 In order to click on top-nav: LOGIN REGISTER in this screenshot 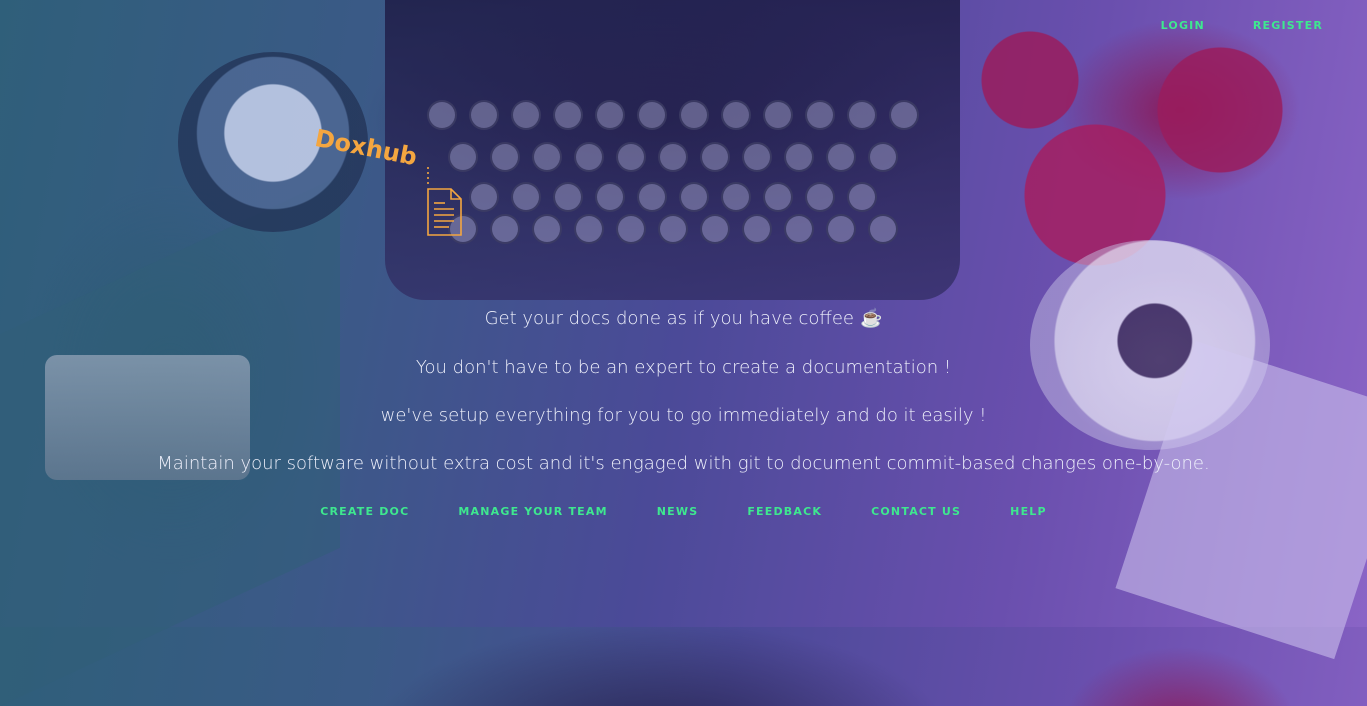, I will do `click(1242, 25)`.